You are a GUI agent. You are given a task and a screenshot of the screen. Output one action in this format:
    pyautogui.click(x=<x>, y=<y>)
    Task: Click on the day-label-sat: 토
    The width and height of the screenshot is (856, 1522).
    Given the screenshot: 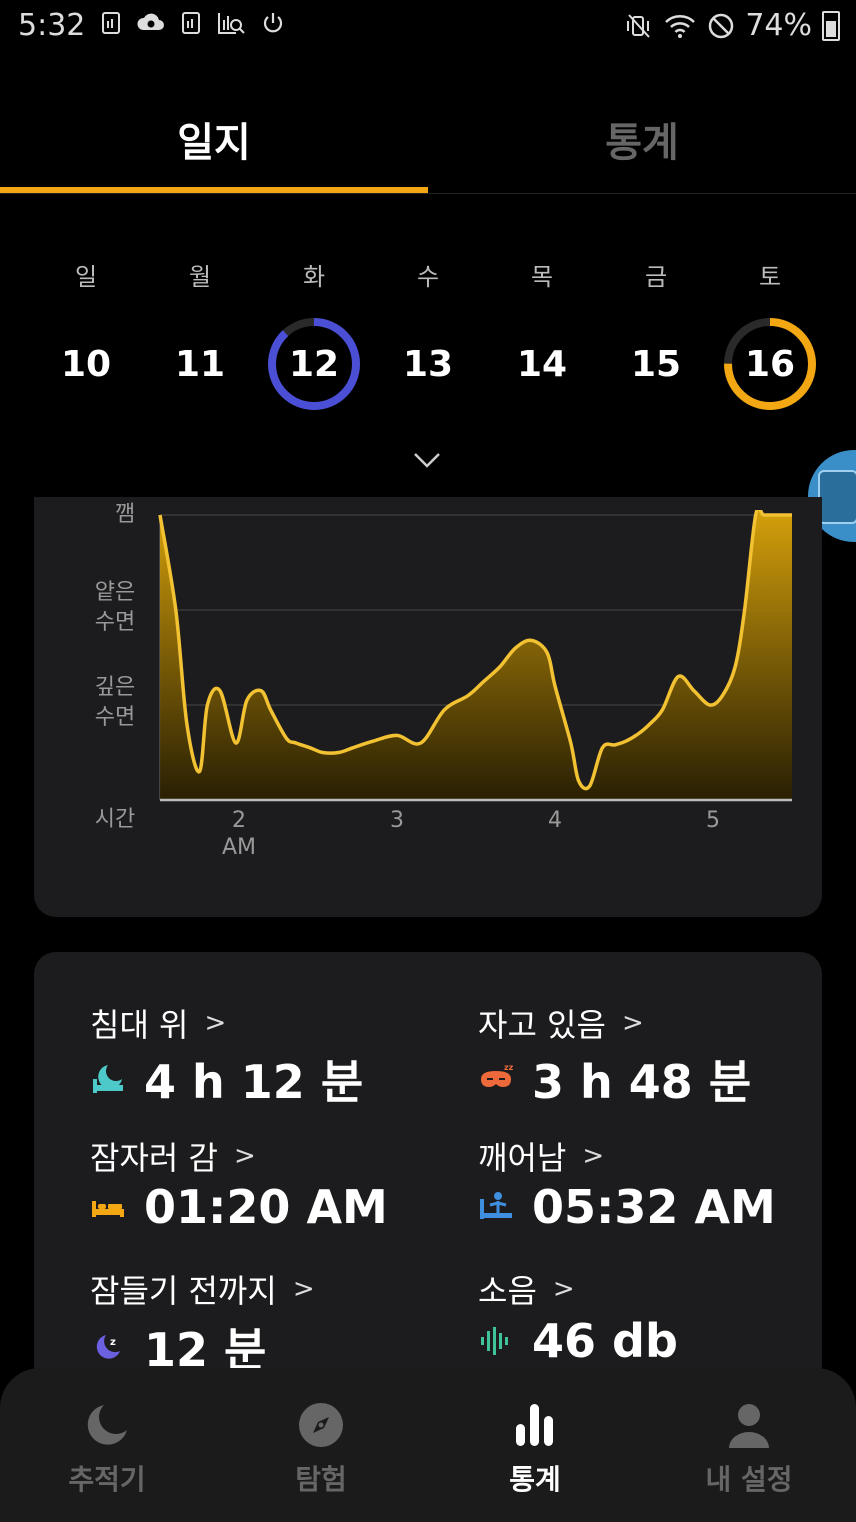 What is the action you would take?
    pyautogui.click(x=770, y=277)
    